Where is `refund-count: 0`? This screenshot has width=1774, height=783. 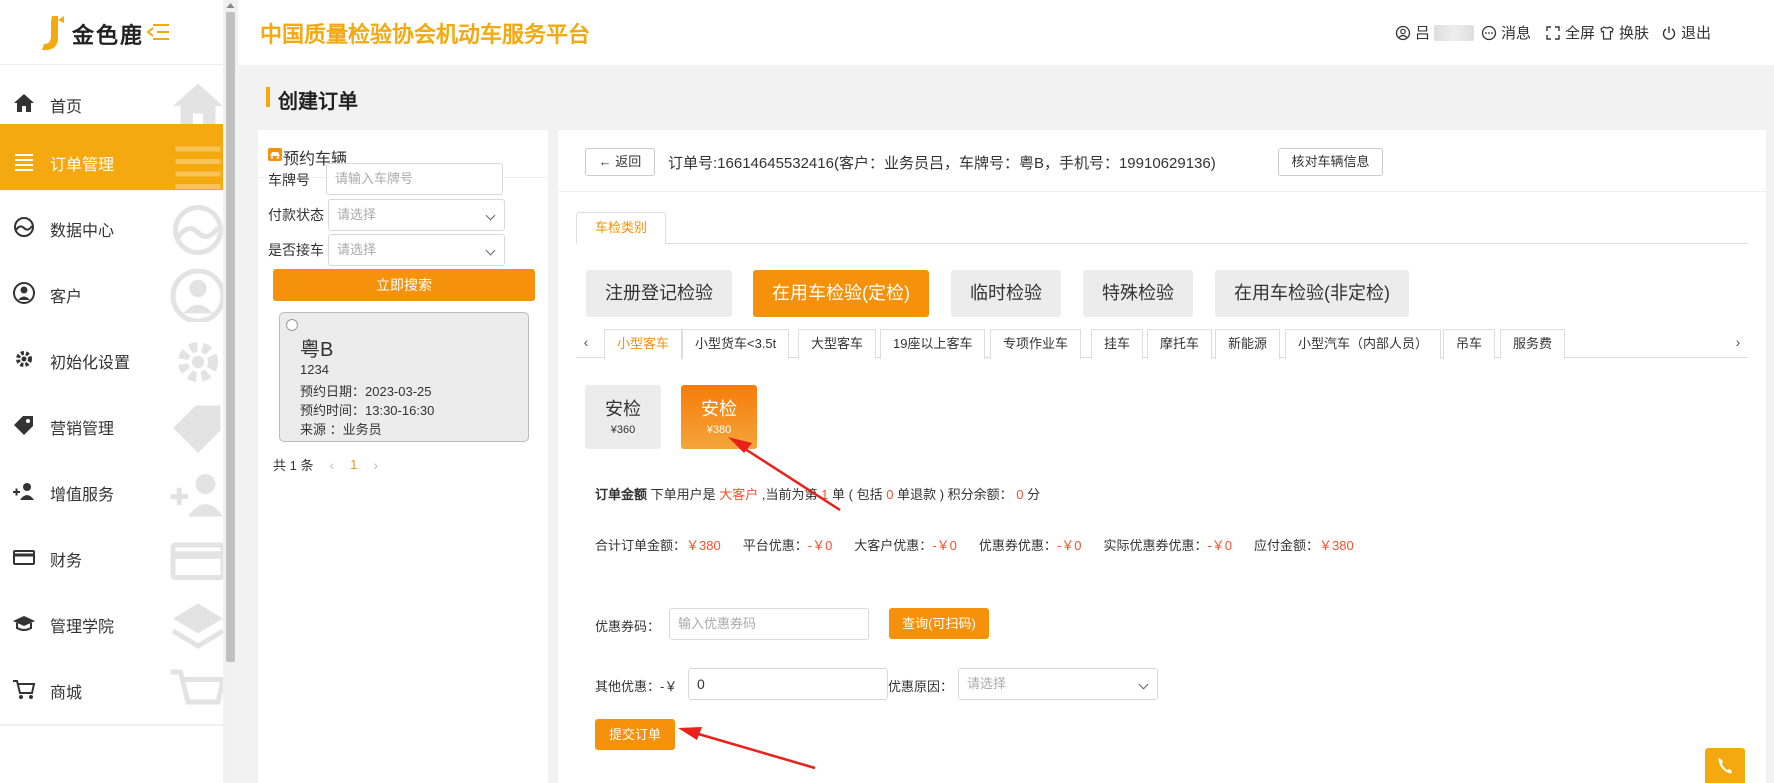
refund-count: 0 is located at coordinates (890, 494).